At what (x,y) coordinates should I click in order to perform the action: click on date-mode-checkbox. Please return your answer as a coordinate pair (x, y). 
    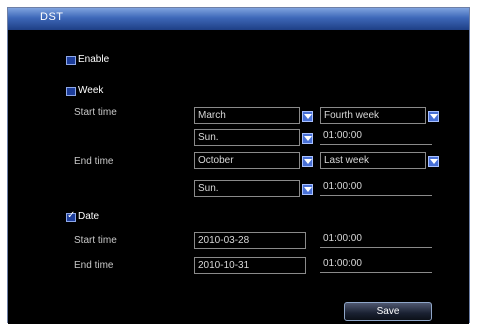
    Looking at the image, I should click on (71, 216).